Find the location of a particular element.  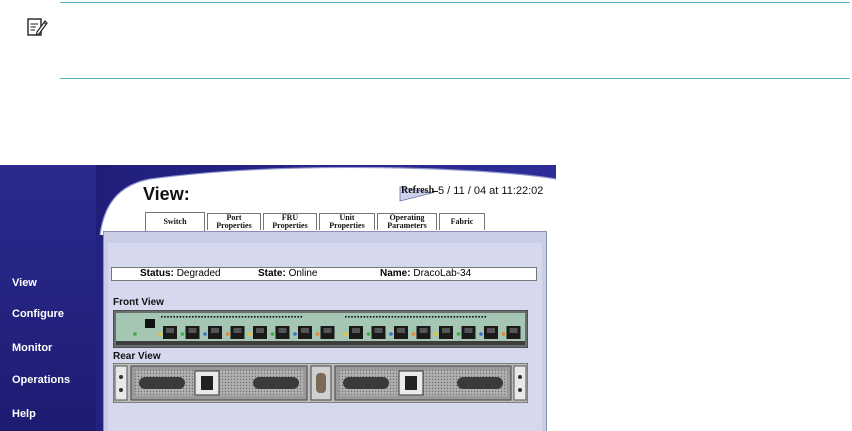

tab-fabric: Fabric is located at coordinates (462, 221).